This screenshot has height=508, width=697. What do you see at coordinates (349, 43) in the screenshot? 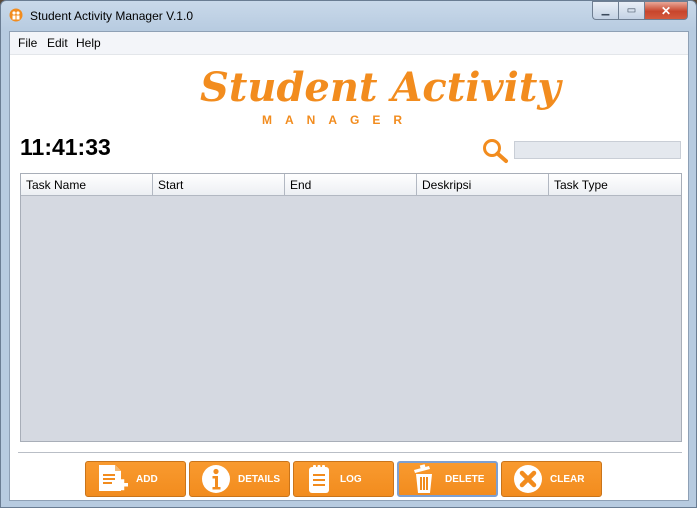
I see `menu-bar: File Edit Help` at bounding box center [349, 43].